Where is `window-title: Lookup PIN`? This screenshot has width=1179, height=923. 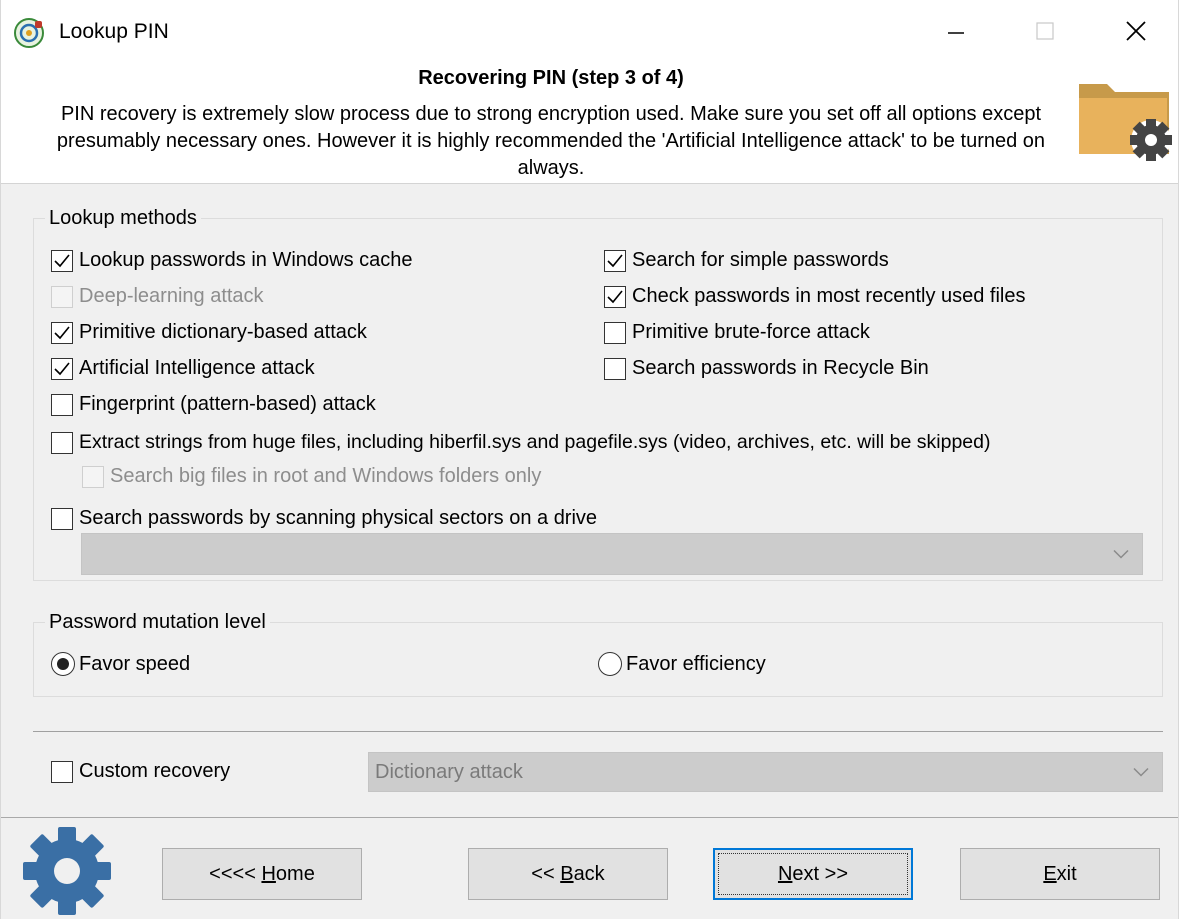 window-title: Lookup PIN is located at coordinates (114, 31).